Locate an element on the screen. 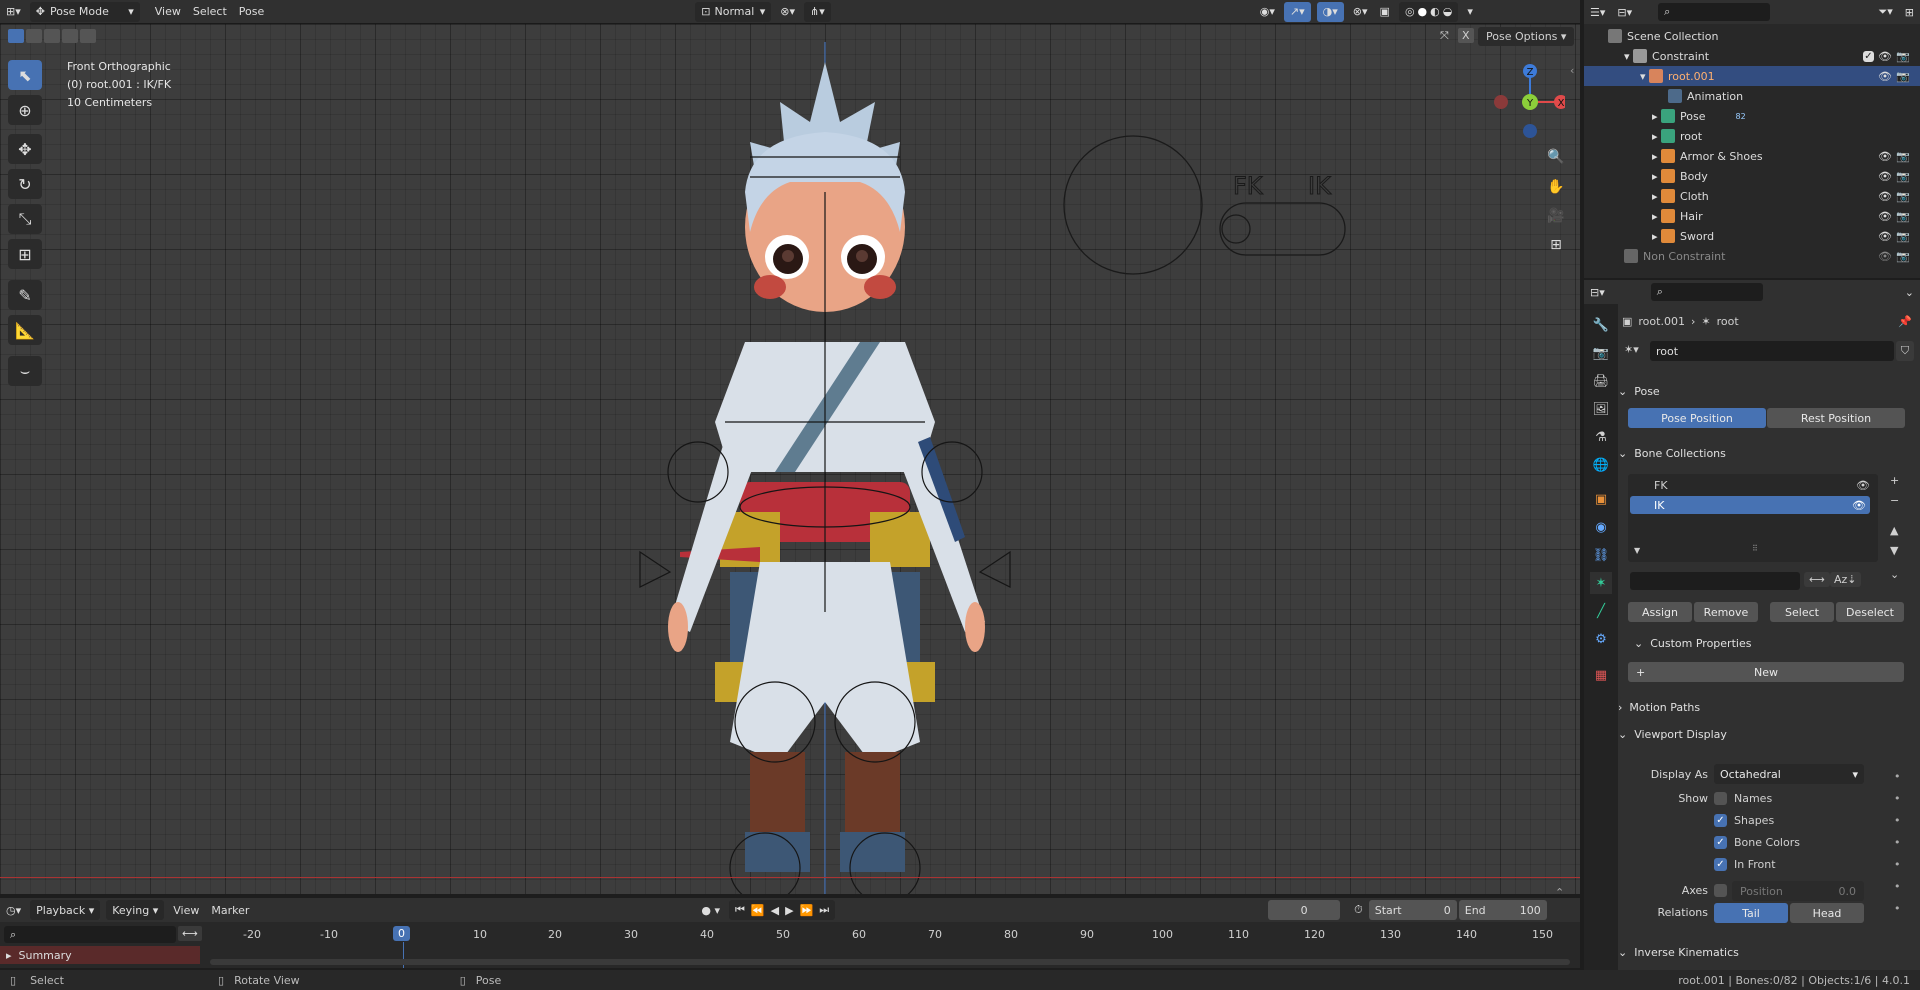 This screenshot has width=1920, height=990. solid-shading-icon: ● is located at coordinates (1423, 11).